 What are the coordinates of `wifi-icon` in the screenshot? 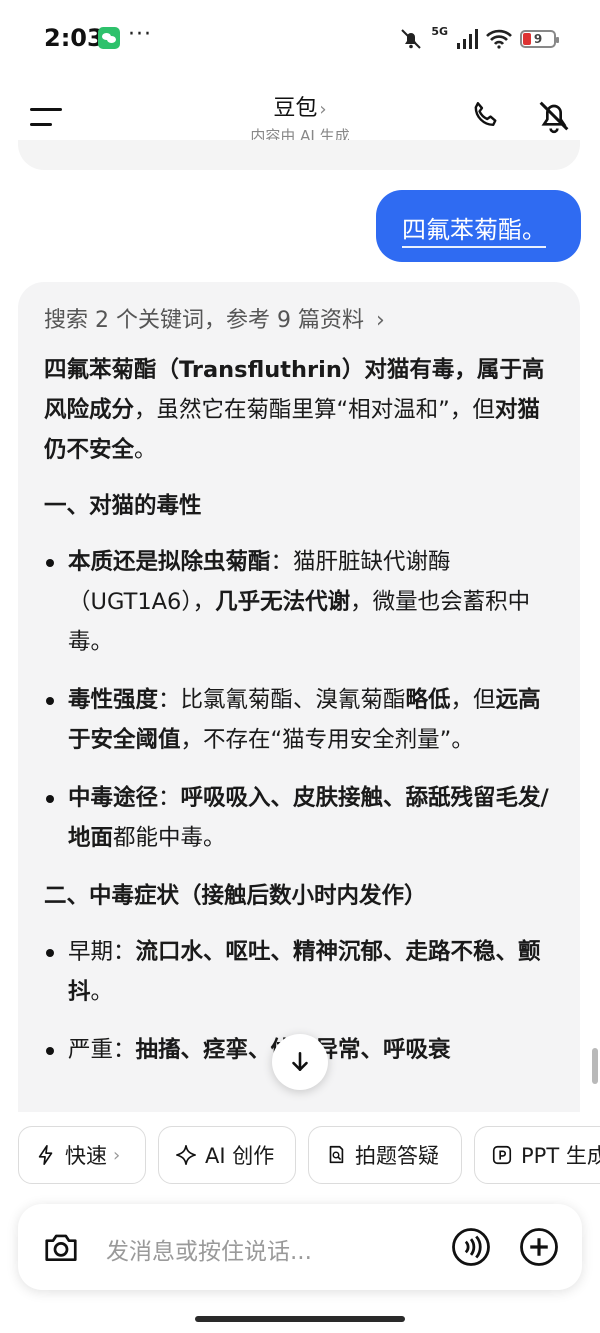 It's located at (499, 39).